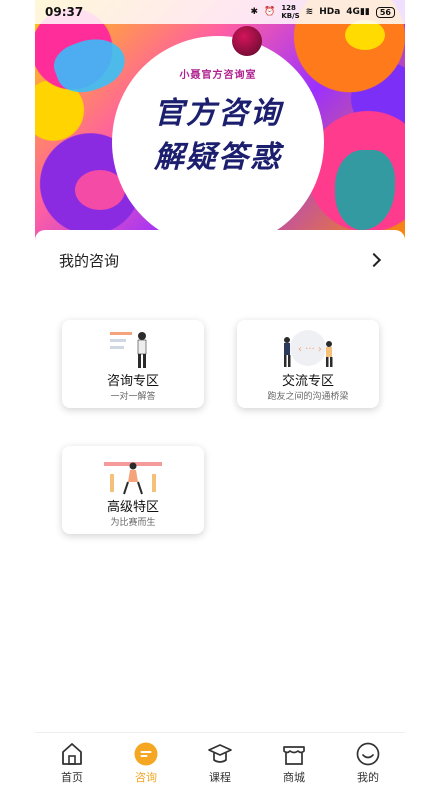  I want to click on decor-ball, so click(247, 41).